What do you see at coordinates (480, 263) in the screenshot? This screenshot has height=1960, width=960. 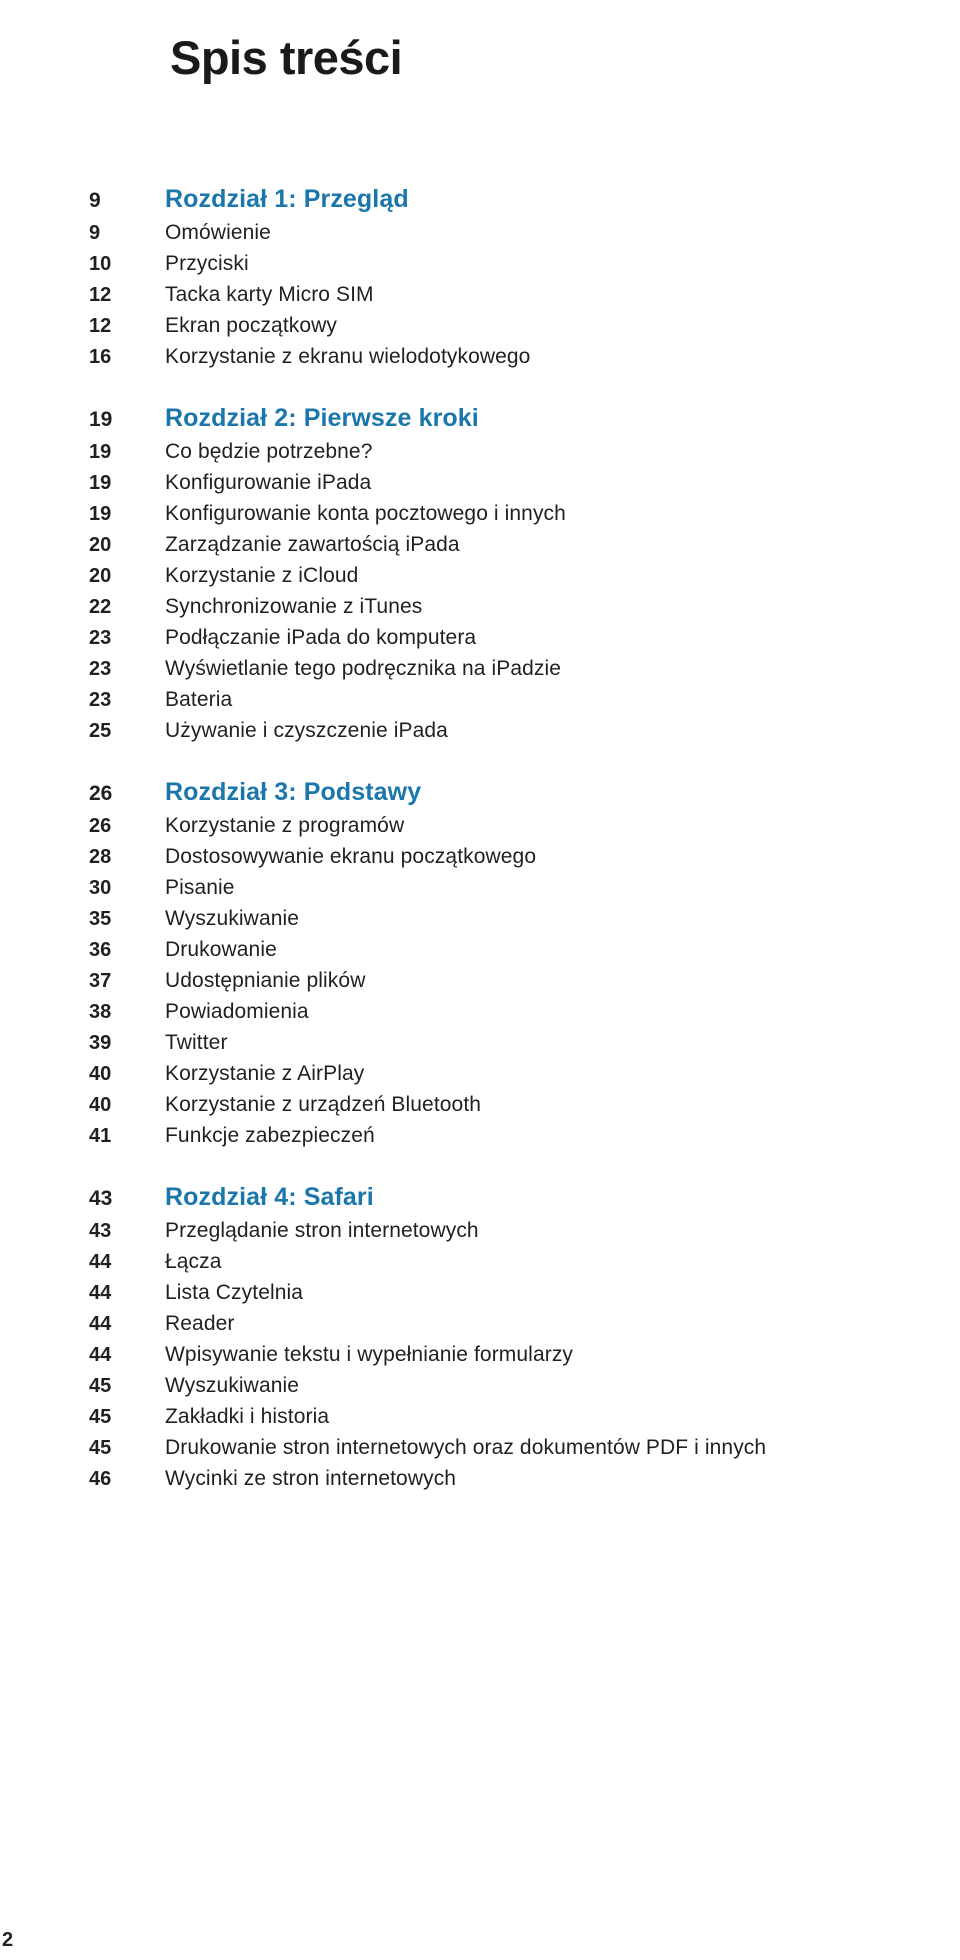 I see `toc-entry-row: 10 Przyciski` at bounding box center [480, 263].